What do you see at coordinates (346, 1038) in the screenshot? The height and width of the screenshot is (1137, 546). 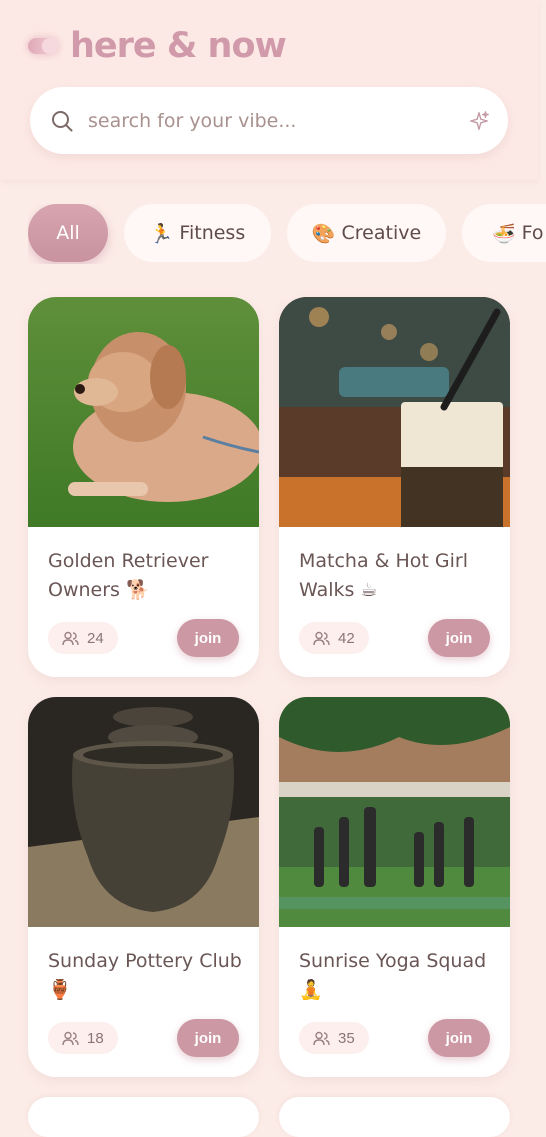 I see `member-count-value: 35` at bounding box center [346, 1038].